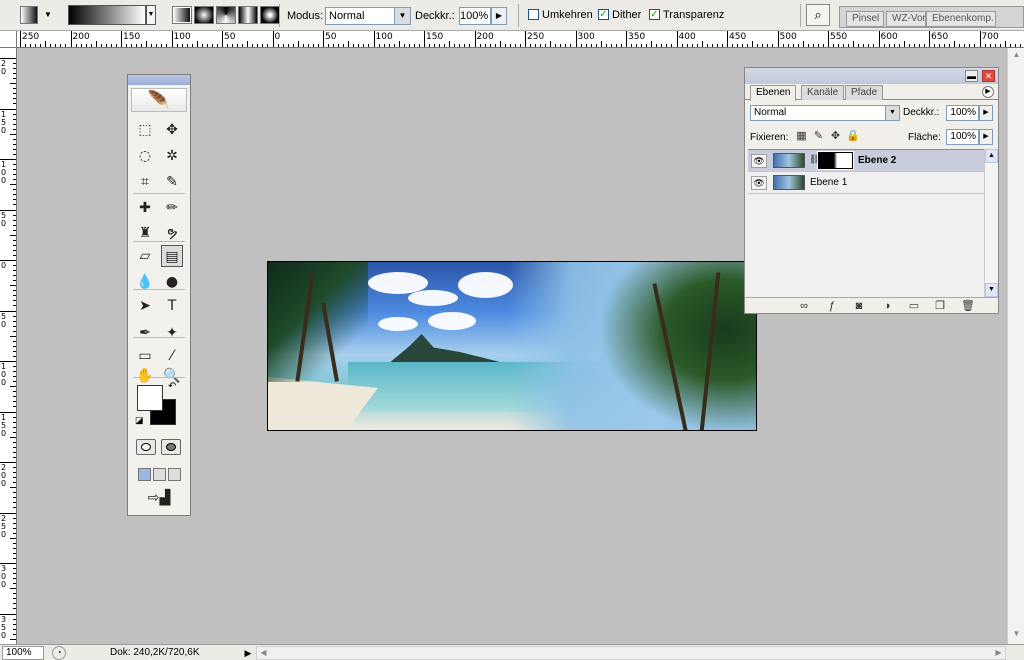 This screenshot has width=1024, height=660. Describe the element at coordinates (835, 160) in the screenshot. I see `layer-mask-thumbnail` at that location.